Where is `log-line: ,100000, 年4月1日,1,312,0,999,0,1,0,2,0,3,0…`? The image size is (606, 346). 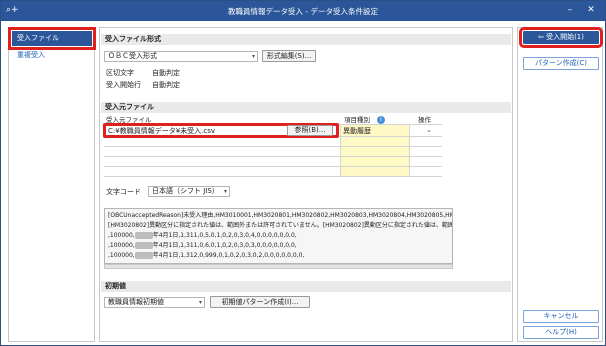 log-line: ,100000, 年4月1日,1,312,0,999,0,1,0,2,0,3,0… is located at coordinates (206, 255).